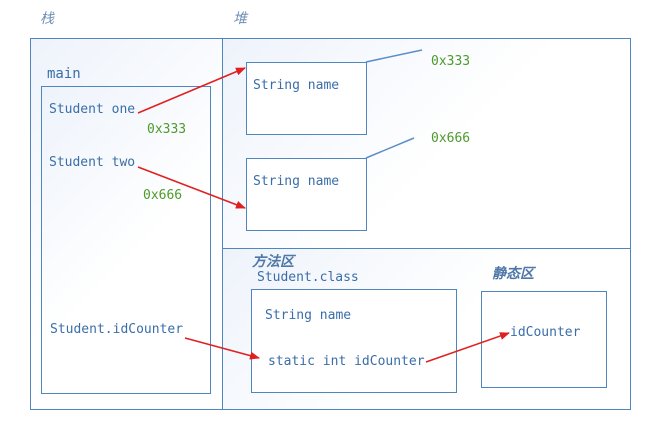 This screenshot has width=669, height=435. What do you see at coordinates (167, 129) in the screenshot?
I see `address-0x333-near: 0x333` at bounding box center [167, 129].